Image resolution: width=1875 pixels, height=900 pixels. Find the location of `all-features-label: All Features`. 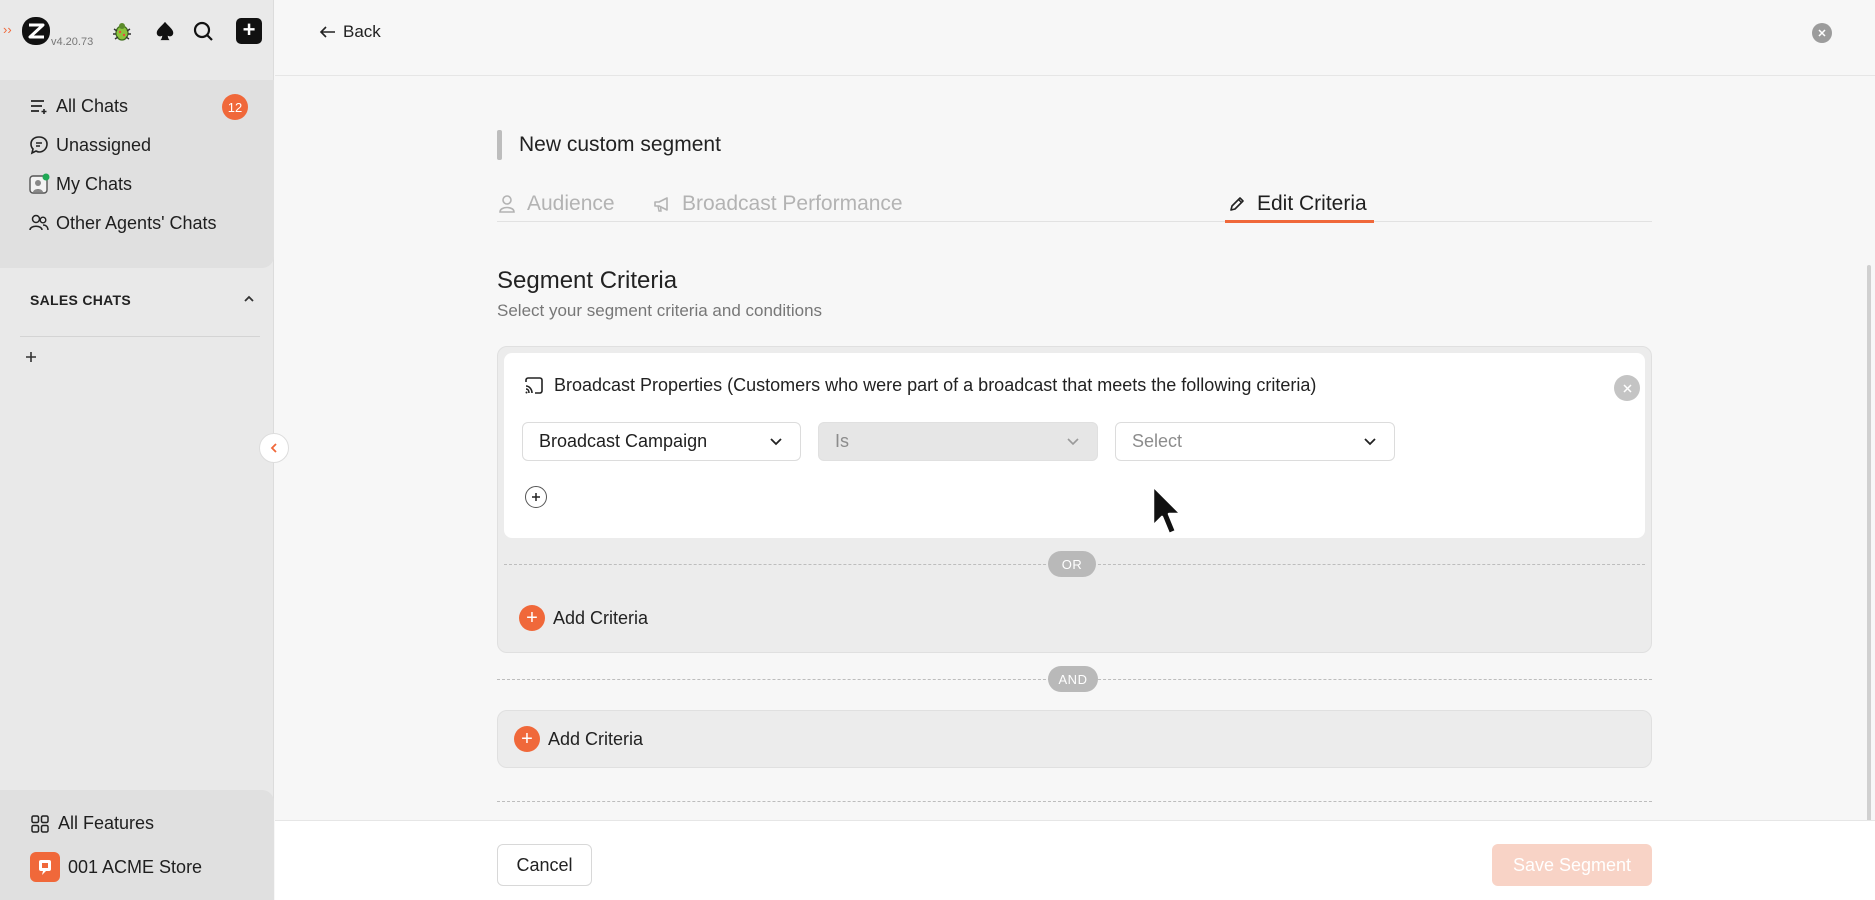

all-features-label: All Features is located at coordinates (106, 823).